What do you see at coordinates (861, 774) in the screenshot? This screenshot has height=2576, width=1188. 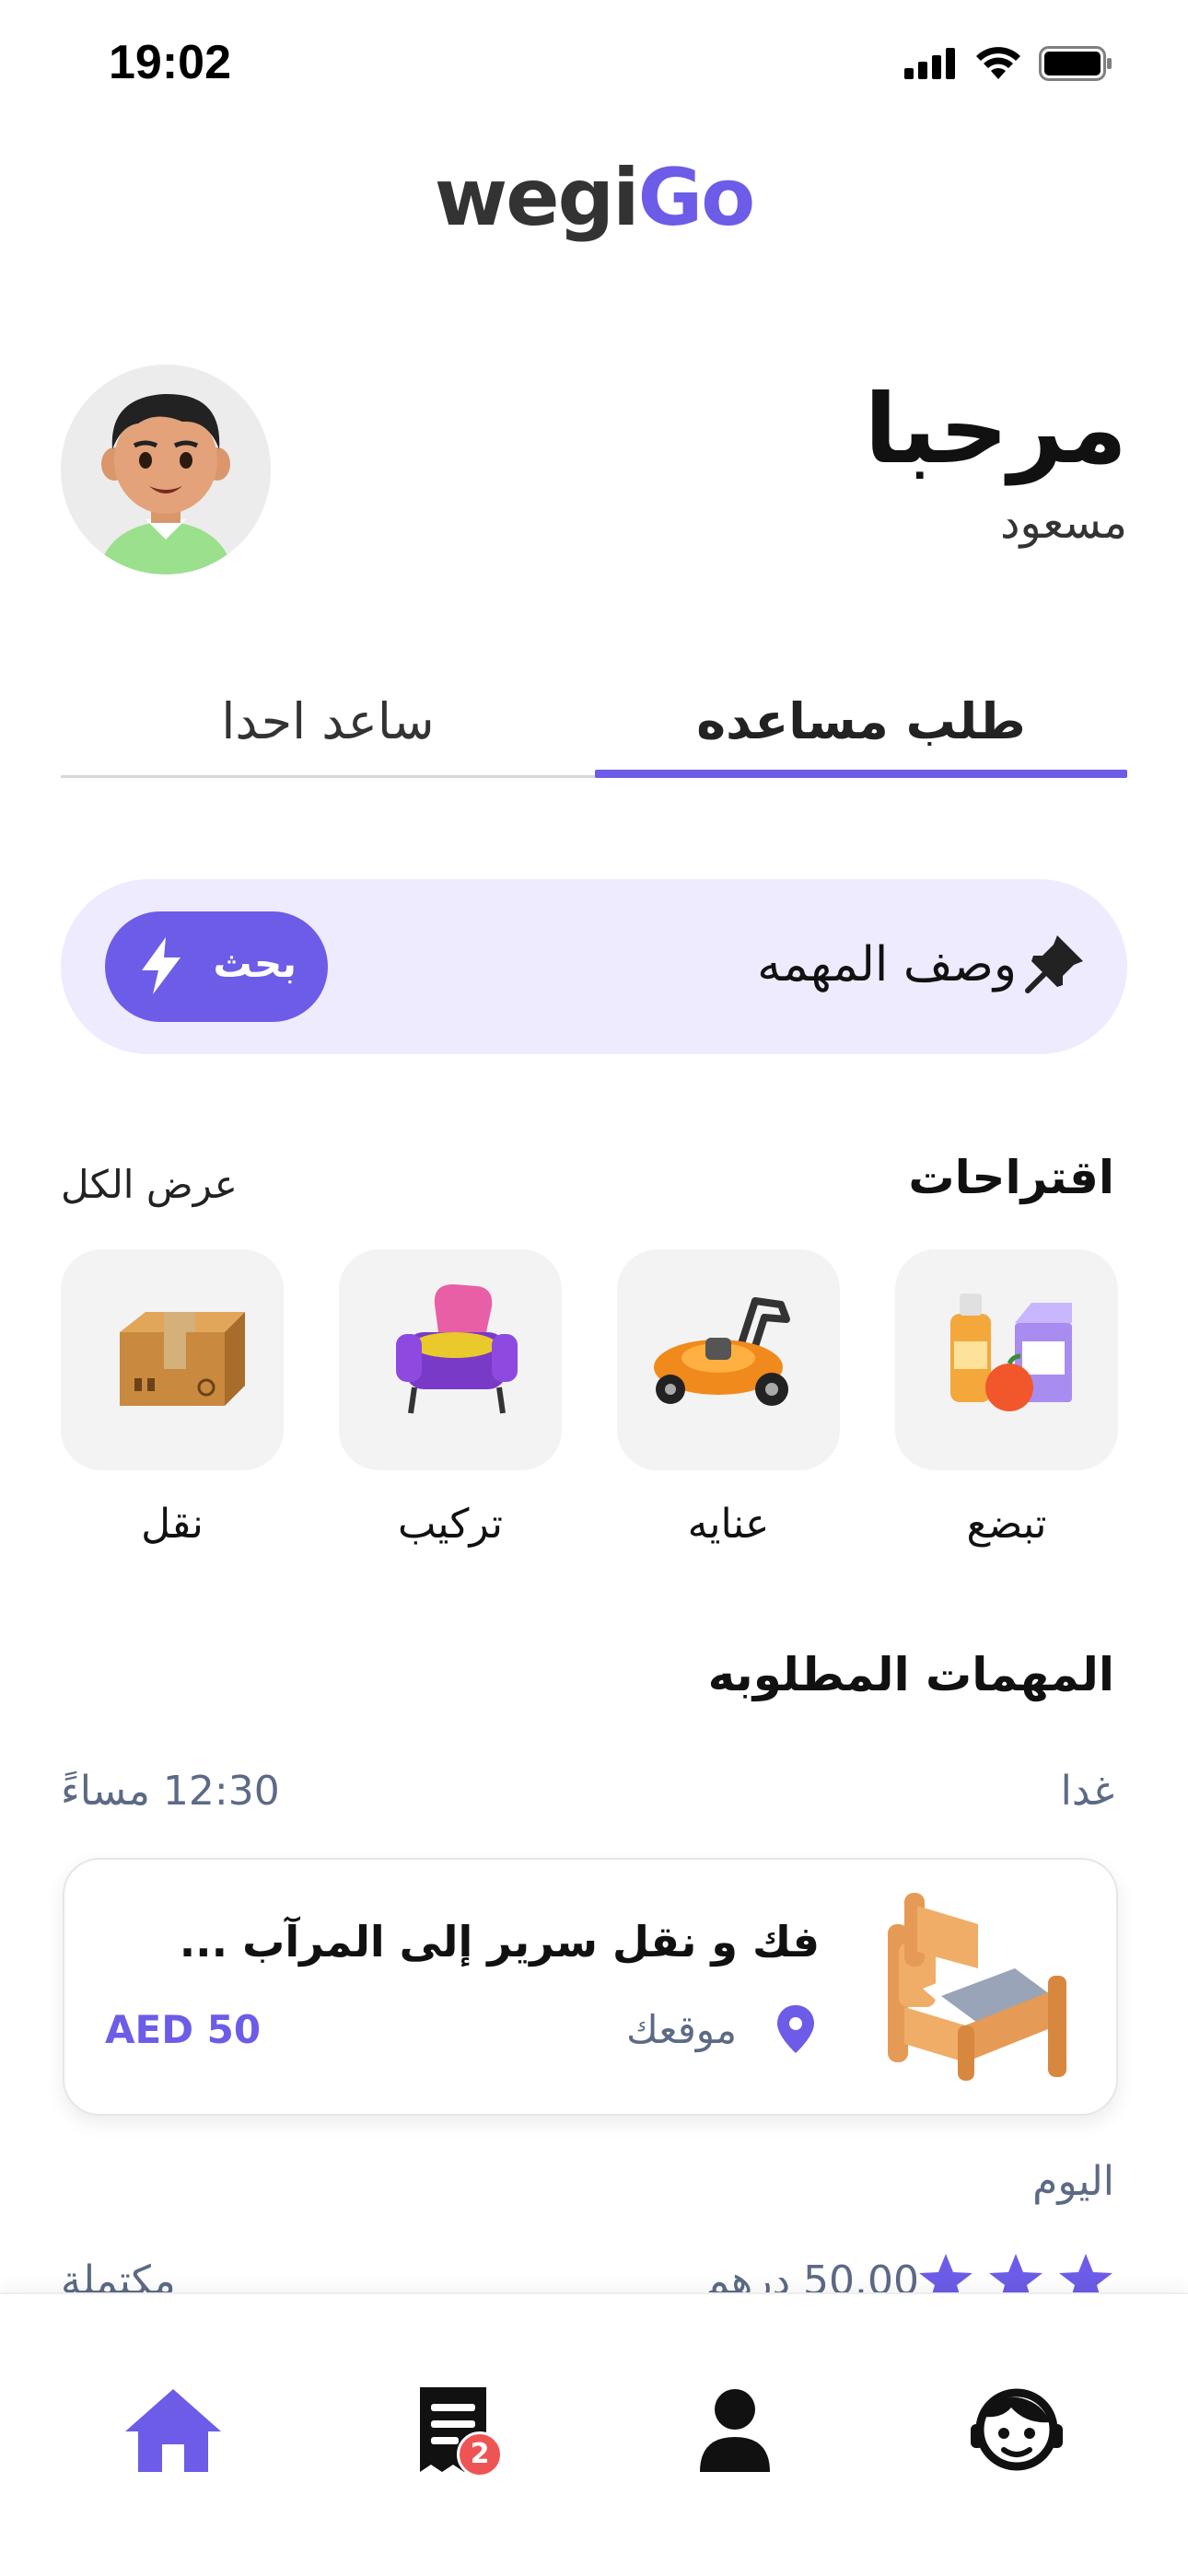 I see `tab-active-indicator` at bounding box center [861, 774].